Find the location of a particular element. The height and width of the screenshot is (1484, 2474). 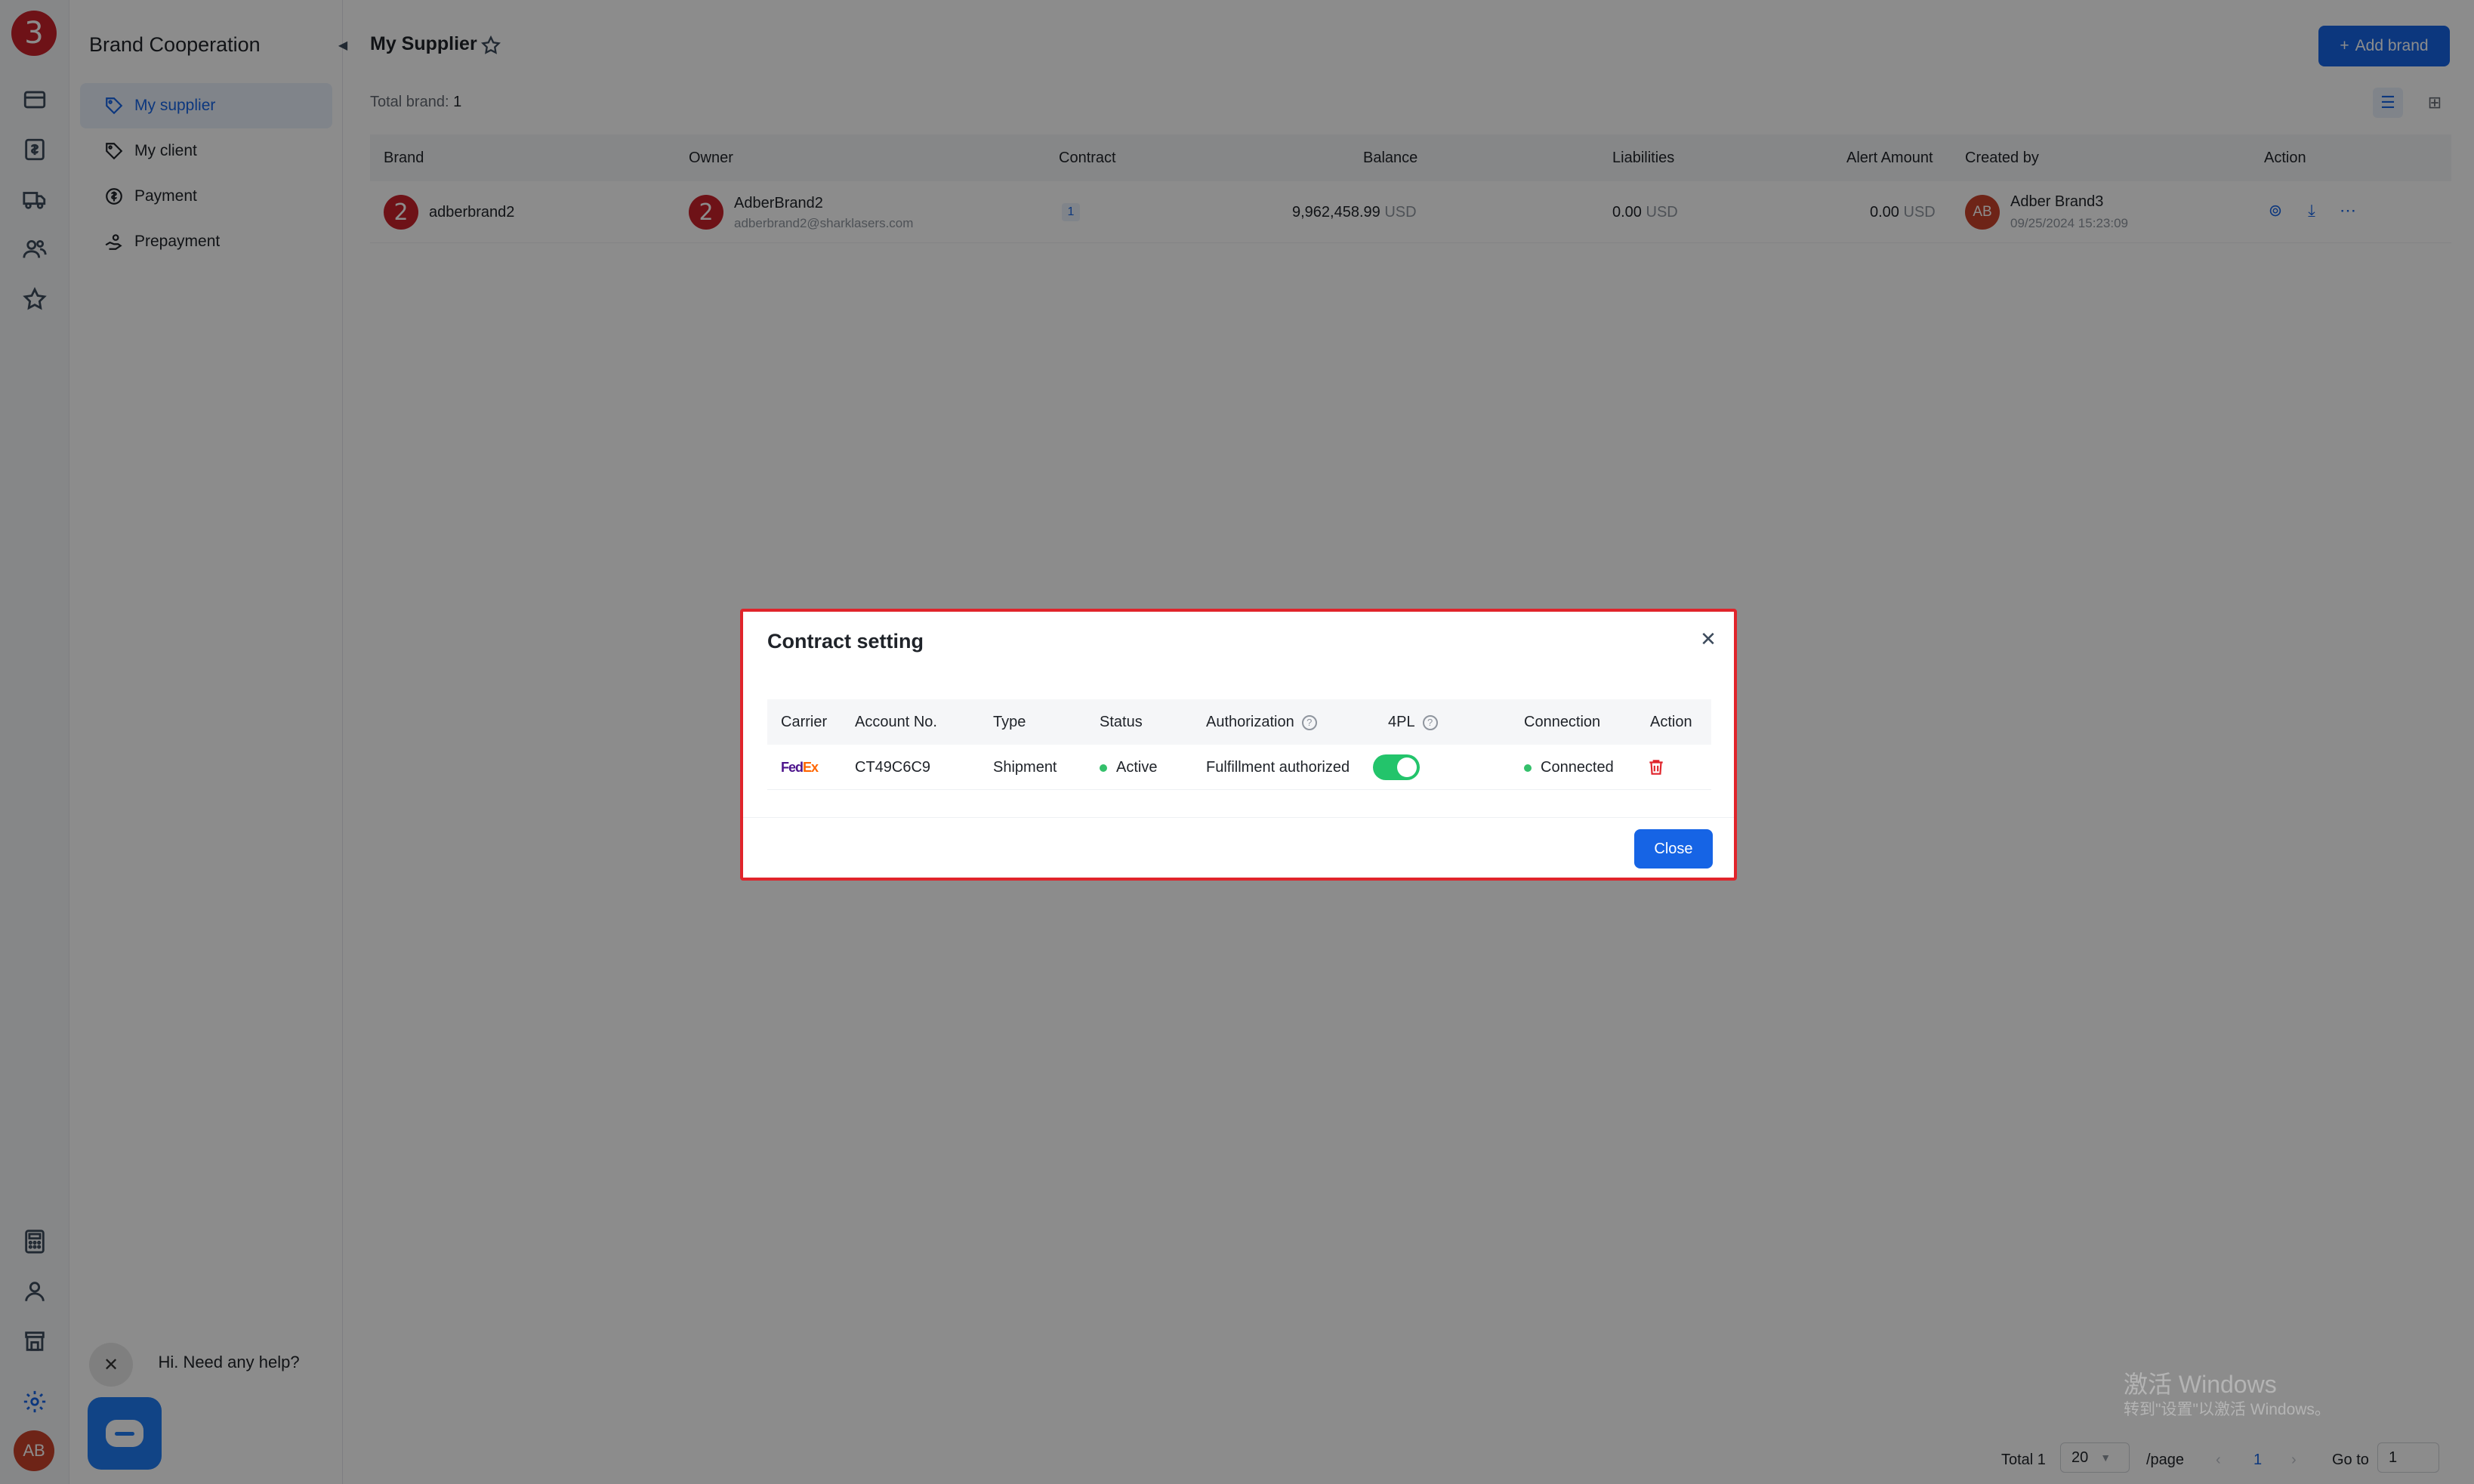

col-authorization: Authorization? is located at coordinates (1261, 722).